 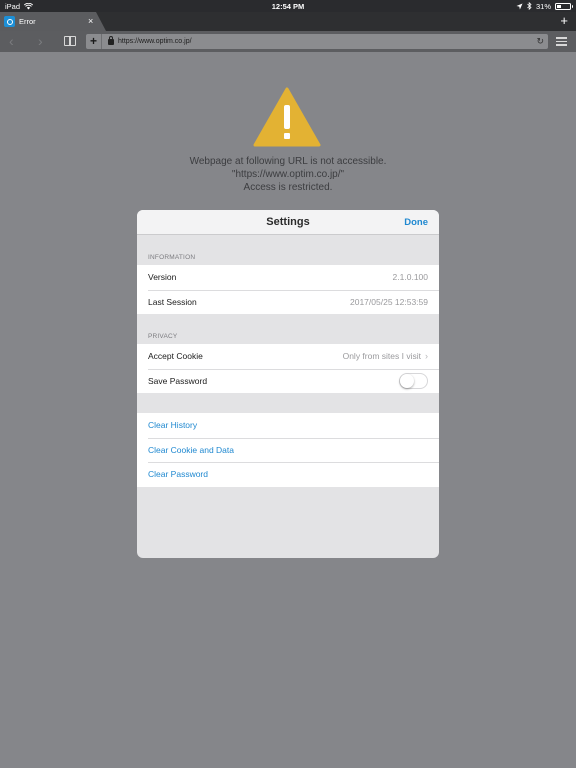 I want to click on error-line-3: Access is restricted., so click(x=288, y=187).